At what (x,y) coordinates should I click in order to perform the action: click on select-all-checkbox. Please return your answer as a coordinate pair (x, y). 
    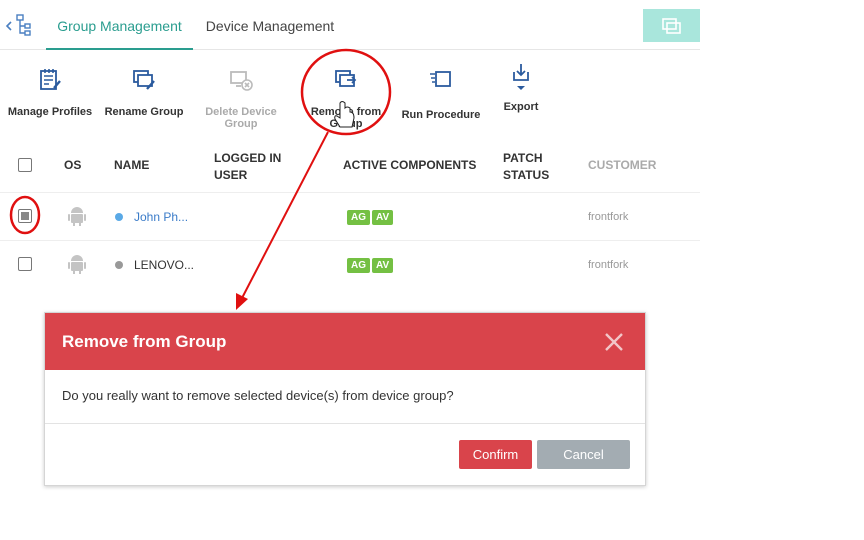
    Looking at the image, I should click on (25, 165).